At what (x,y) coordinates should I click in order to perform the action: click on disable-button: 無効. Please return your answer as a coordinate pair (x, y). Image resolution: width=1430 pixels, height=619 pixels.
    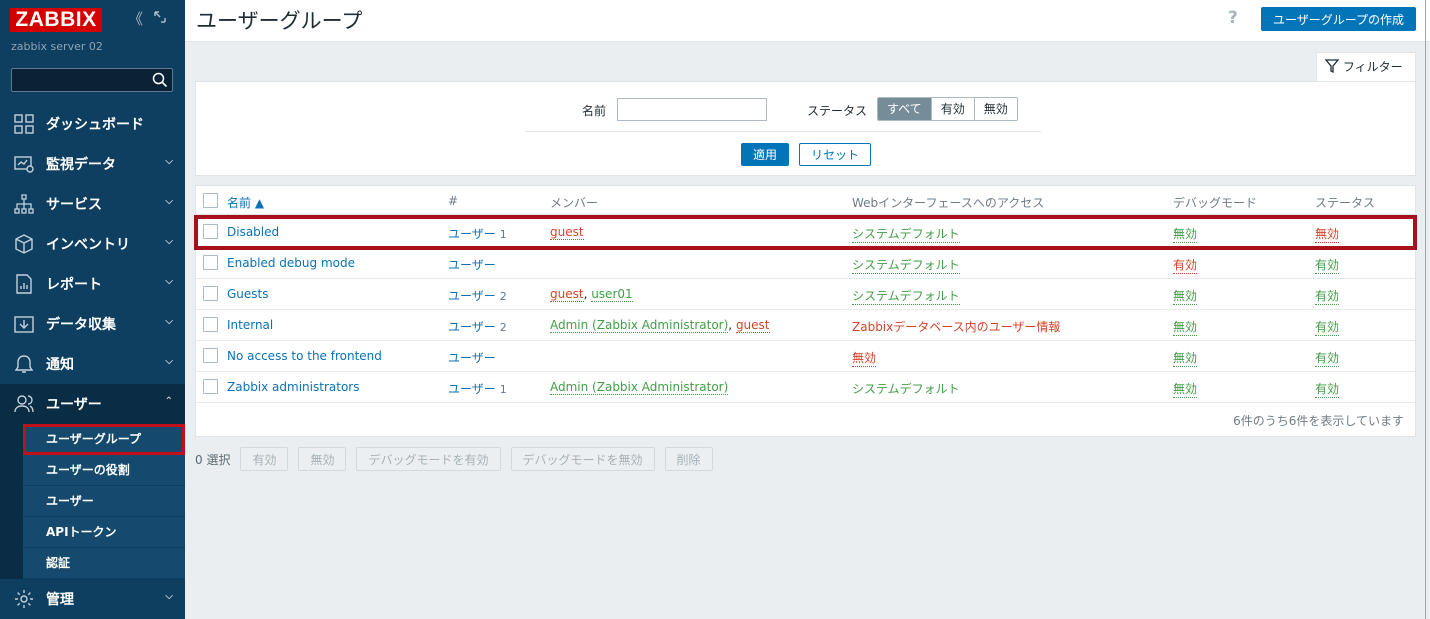
    Looking at the image, I should click on (322, 459).